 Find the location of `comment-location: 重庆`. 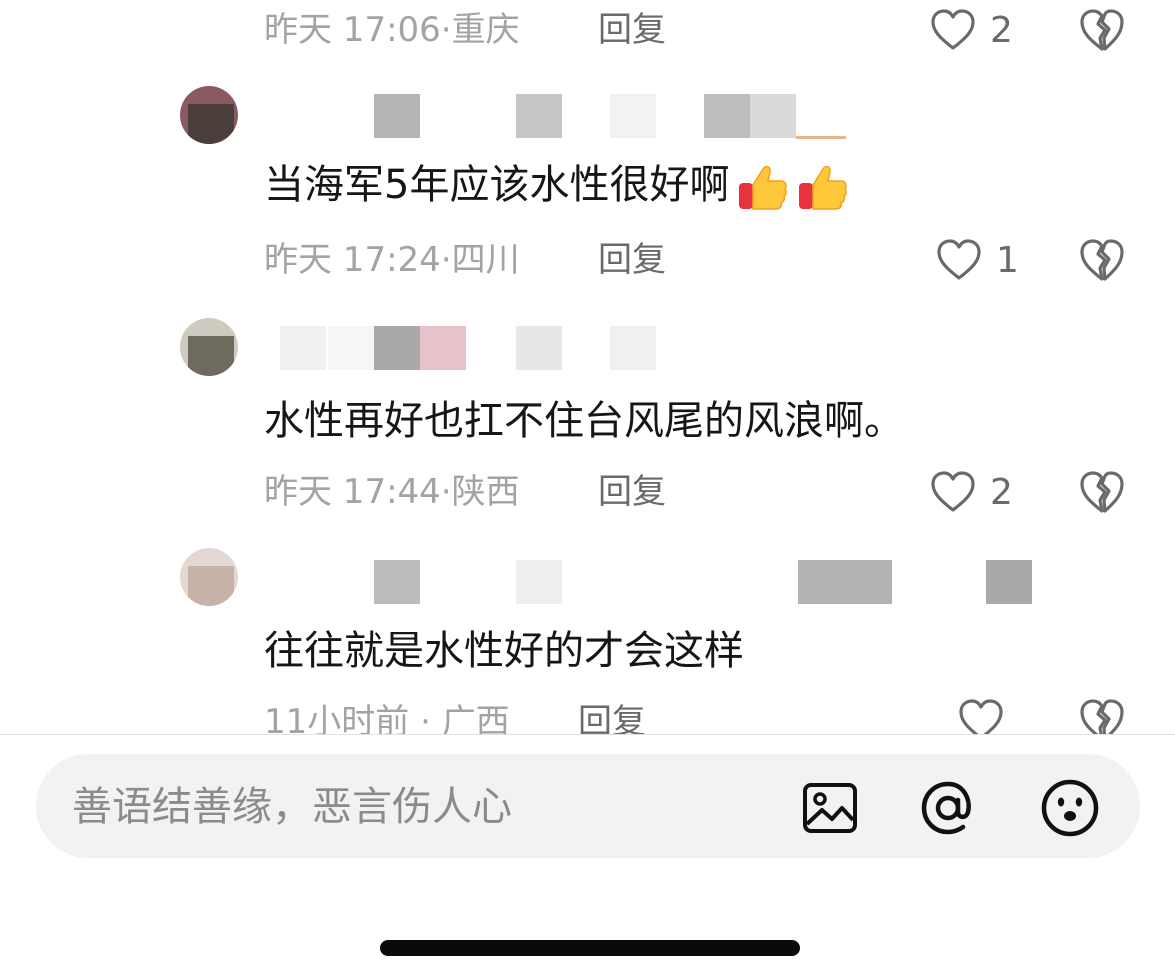

comment-location: 重庆 is located at coordinates (485, 30).